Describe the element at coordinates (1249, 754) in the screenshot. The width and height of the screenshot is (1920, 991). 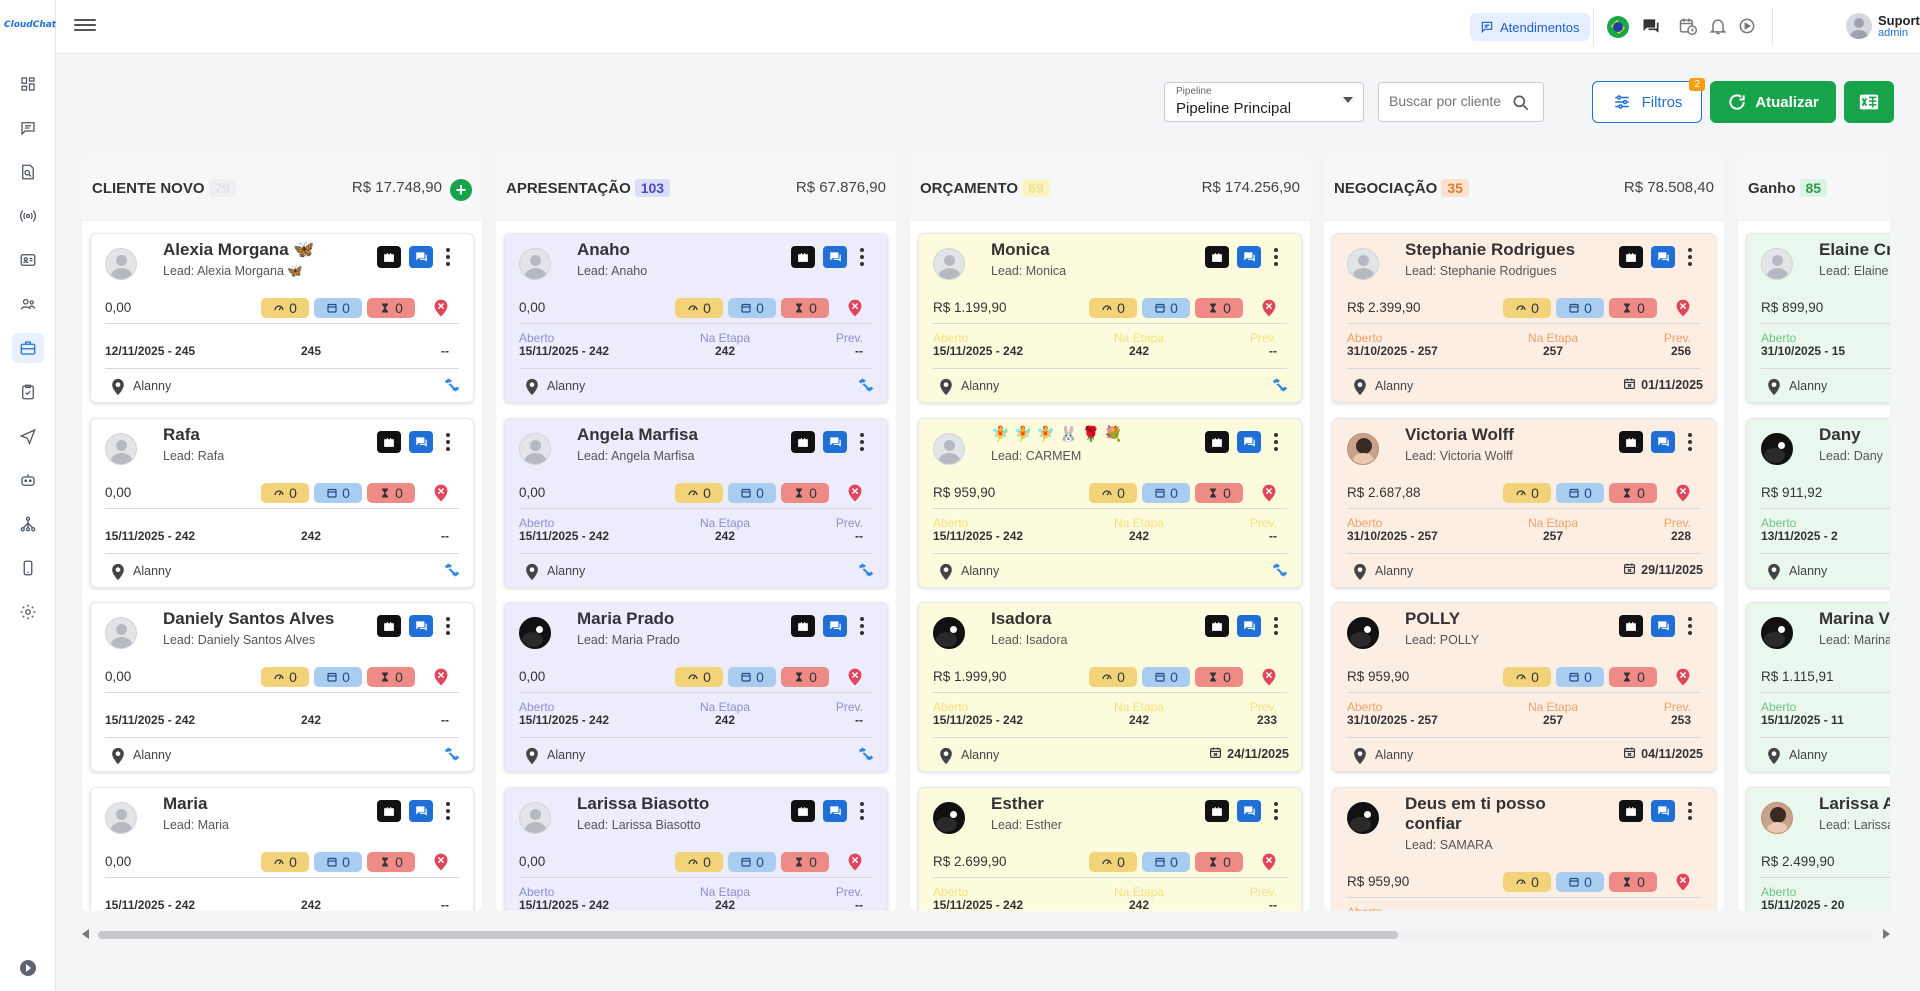
I see `due-date: 24/11/2025` at that location.